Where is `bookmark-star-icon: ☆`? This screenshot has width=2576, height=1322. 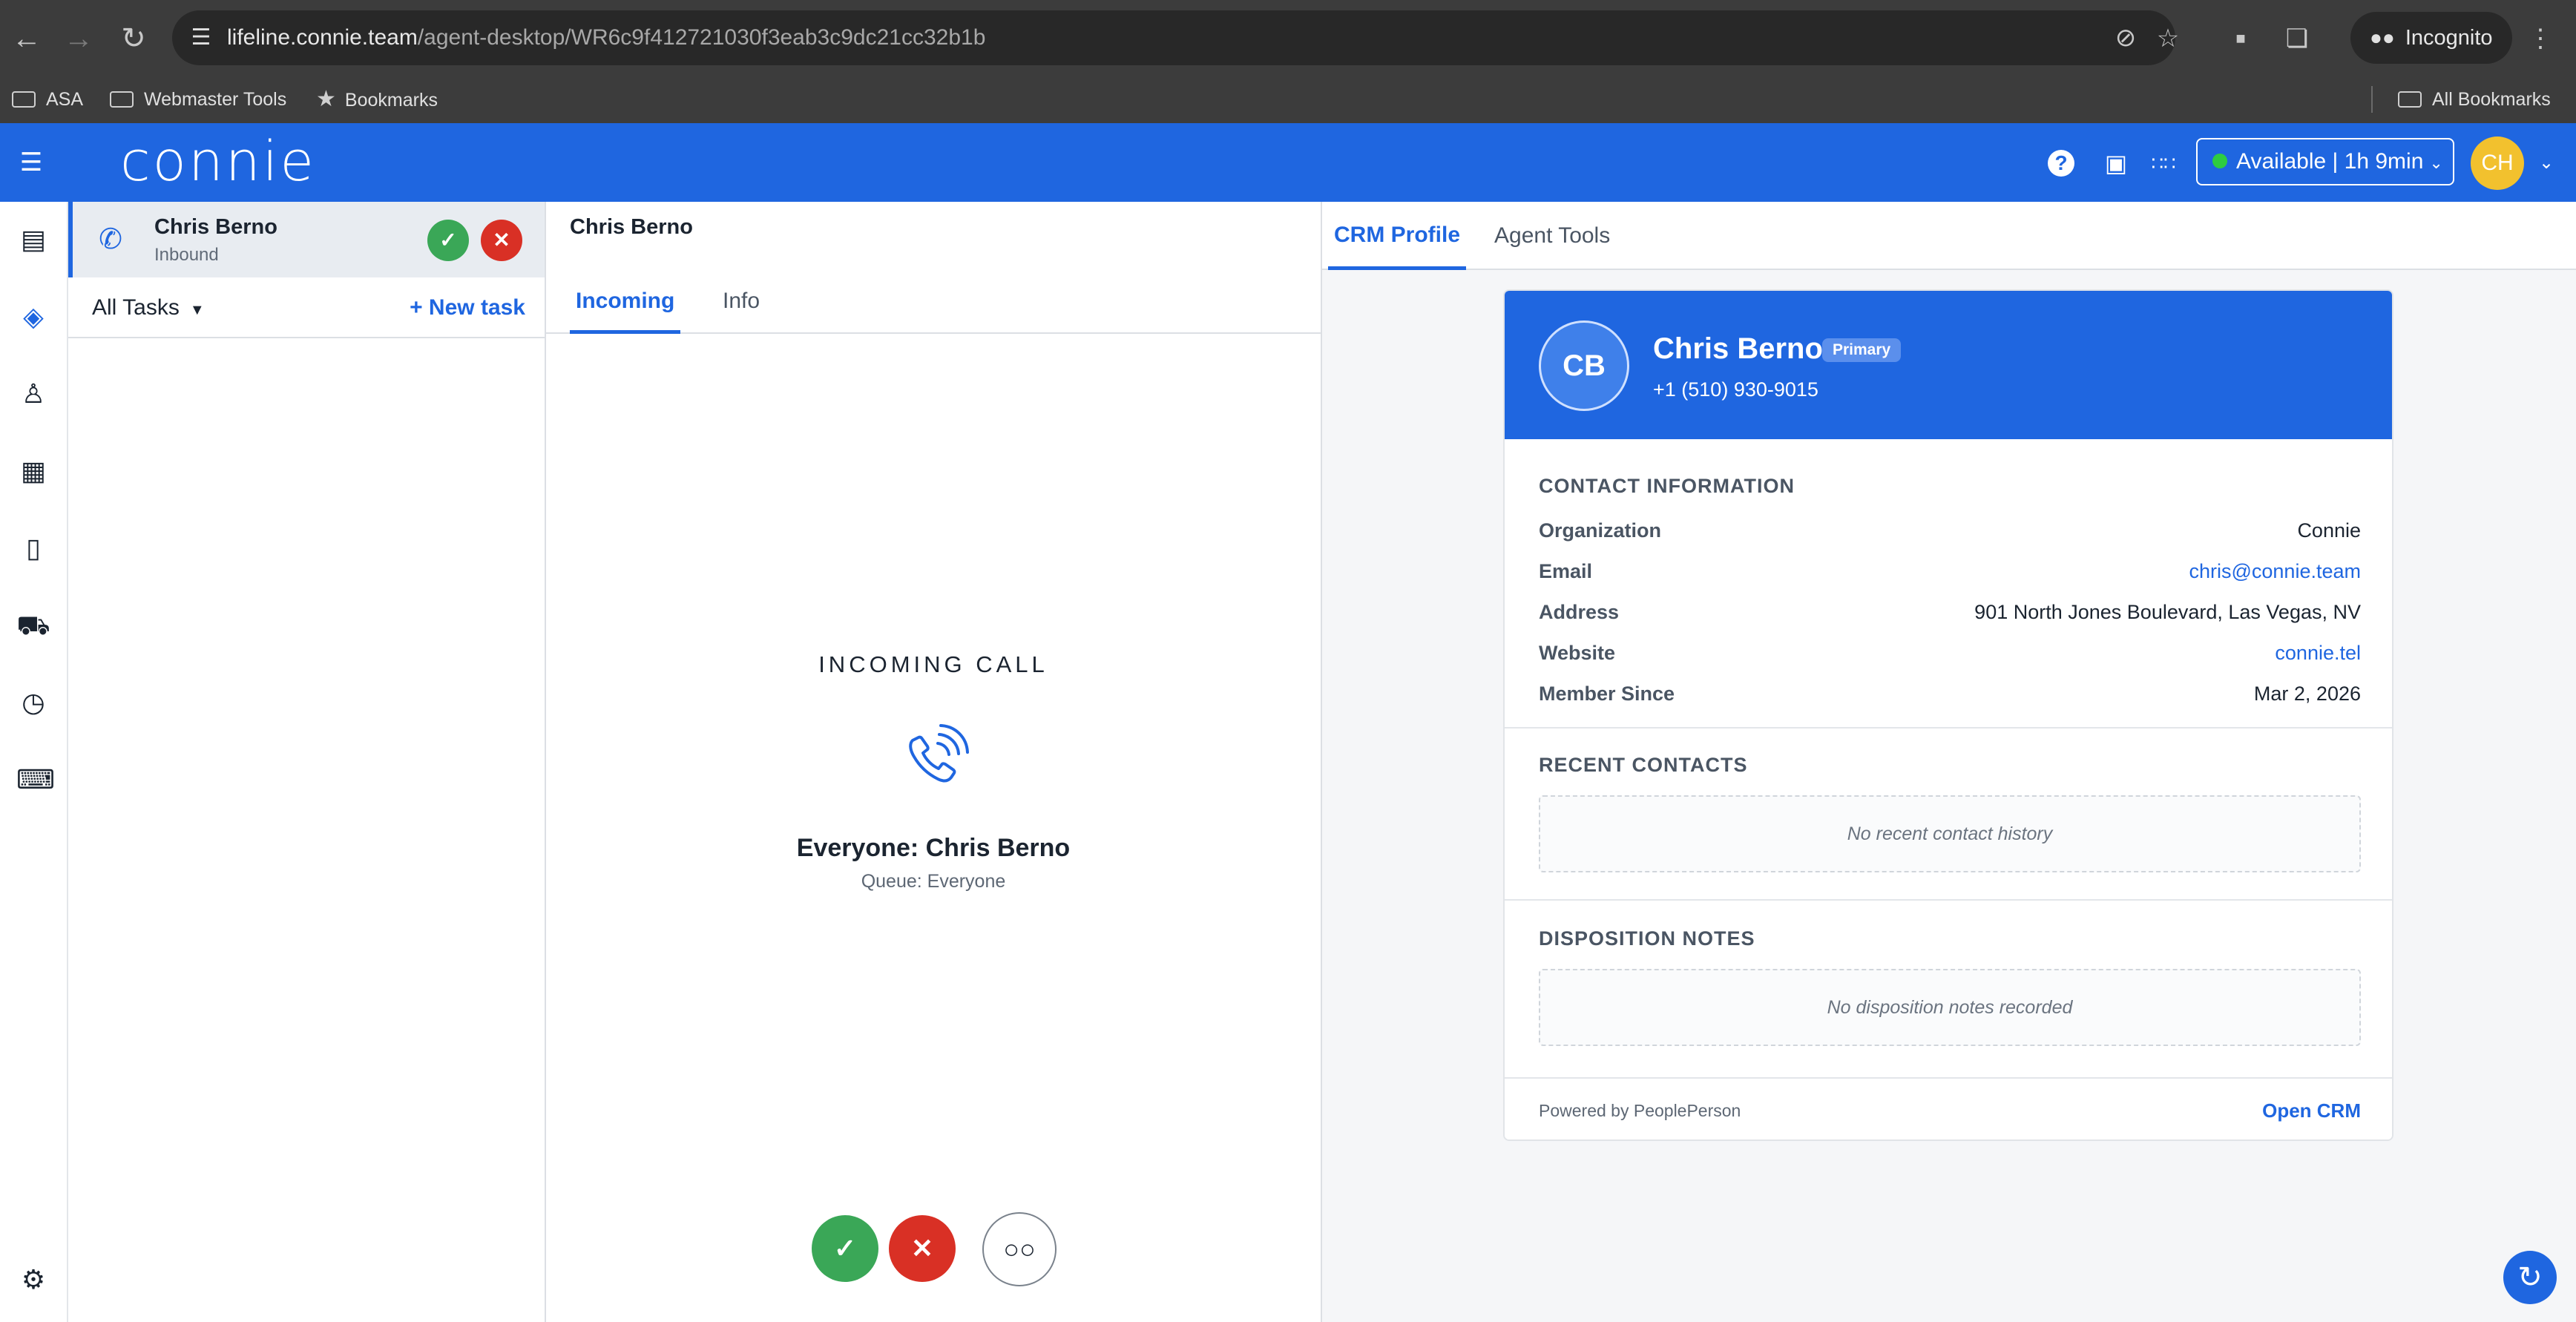 bookmark-star-icon: ☆ is located at coordinates (2168, 38).